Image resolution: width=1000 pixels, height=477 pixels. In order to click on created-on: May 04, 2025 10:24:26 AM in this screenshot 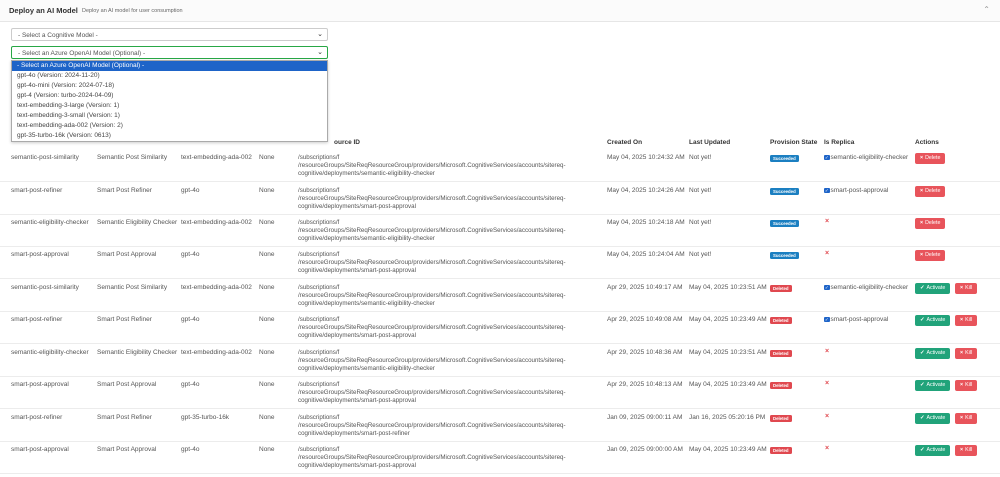, I will do `click(646, 190)`.